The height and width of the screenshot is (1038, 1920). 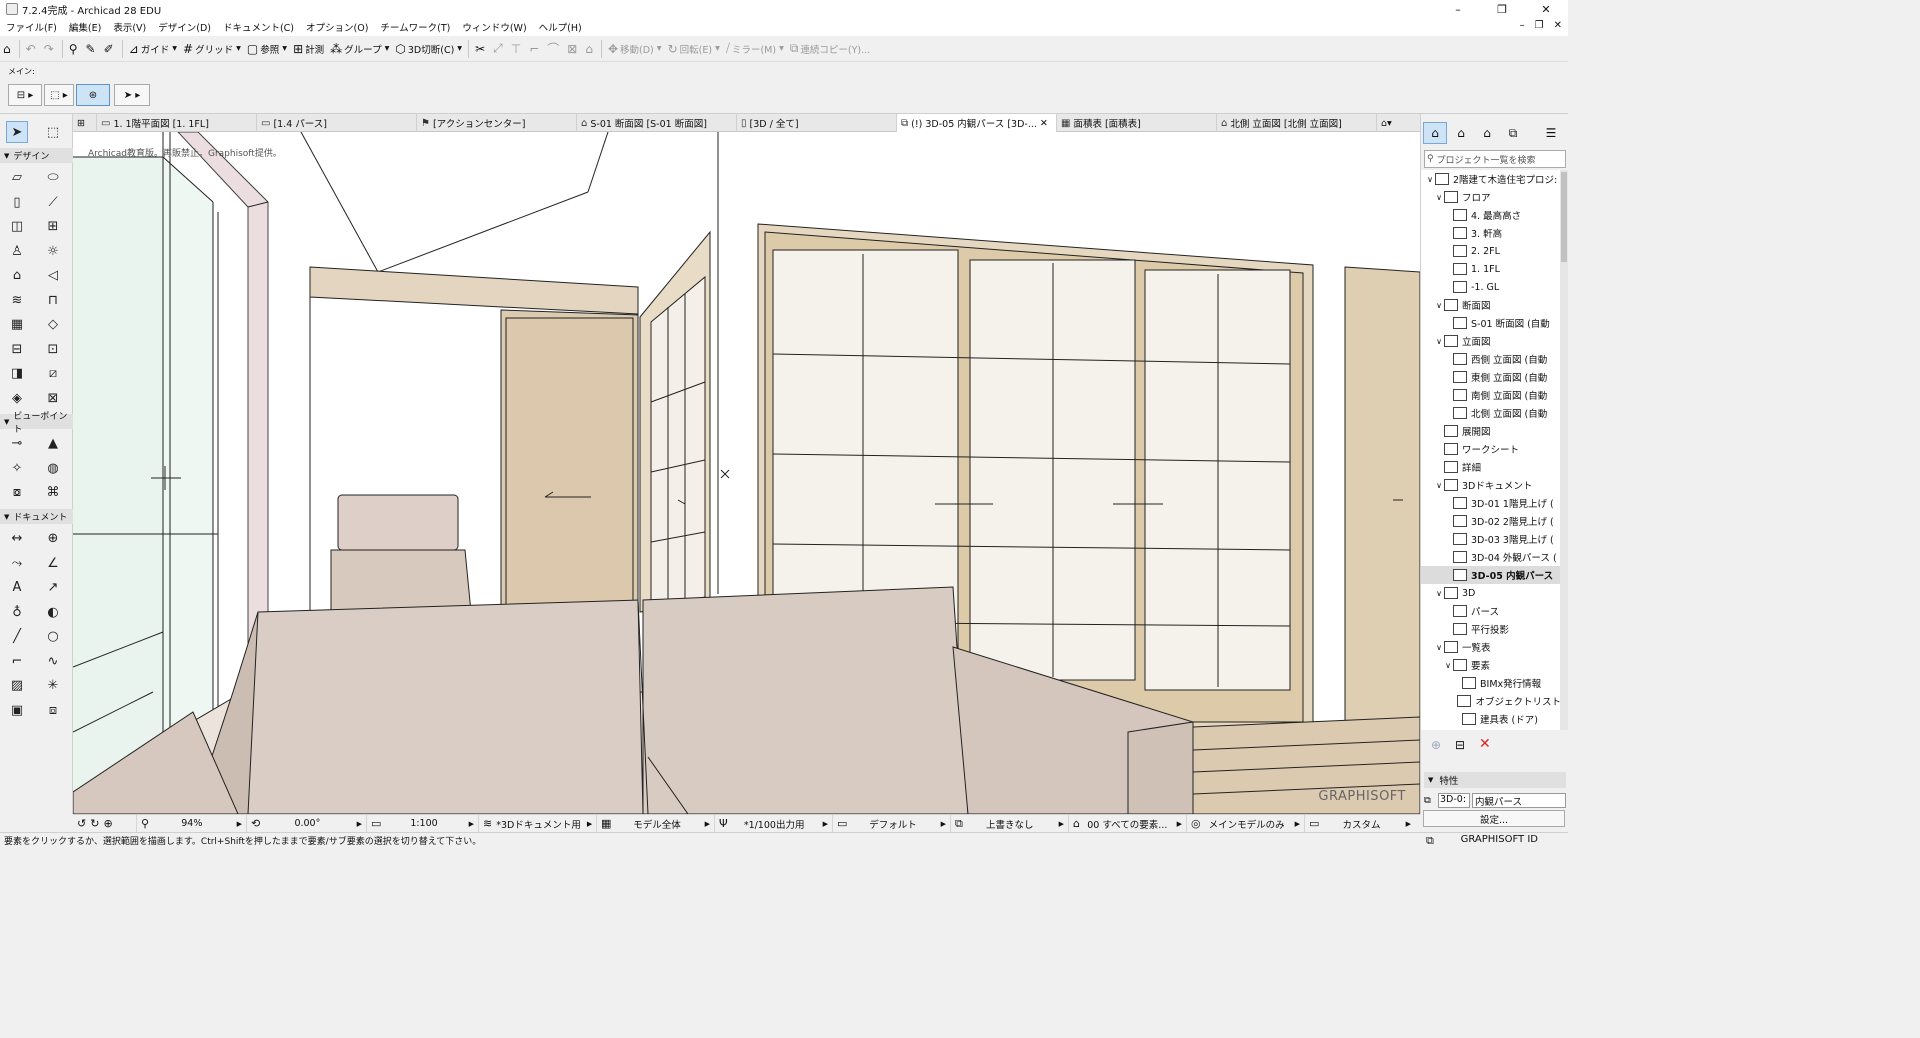 What do you see at coordinates (1491, 503) in the screenshot?
I see `tree-item: 3D-01 1階見上げ (` at bounding box center [1491, 503].